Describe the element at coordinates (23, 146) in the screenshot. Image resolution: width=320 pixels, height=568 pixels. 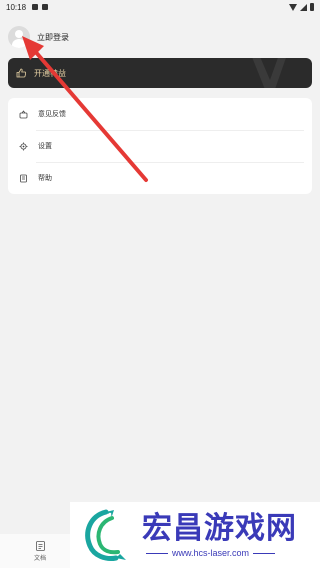
I see `gear-icon` at that location.